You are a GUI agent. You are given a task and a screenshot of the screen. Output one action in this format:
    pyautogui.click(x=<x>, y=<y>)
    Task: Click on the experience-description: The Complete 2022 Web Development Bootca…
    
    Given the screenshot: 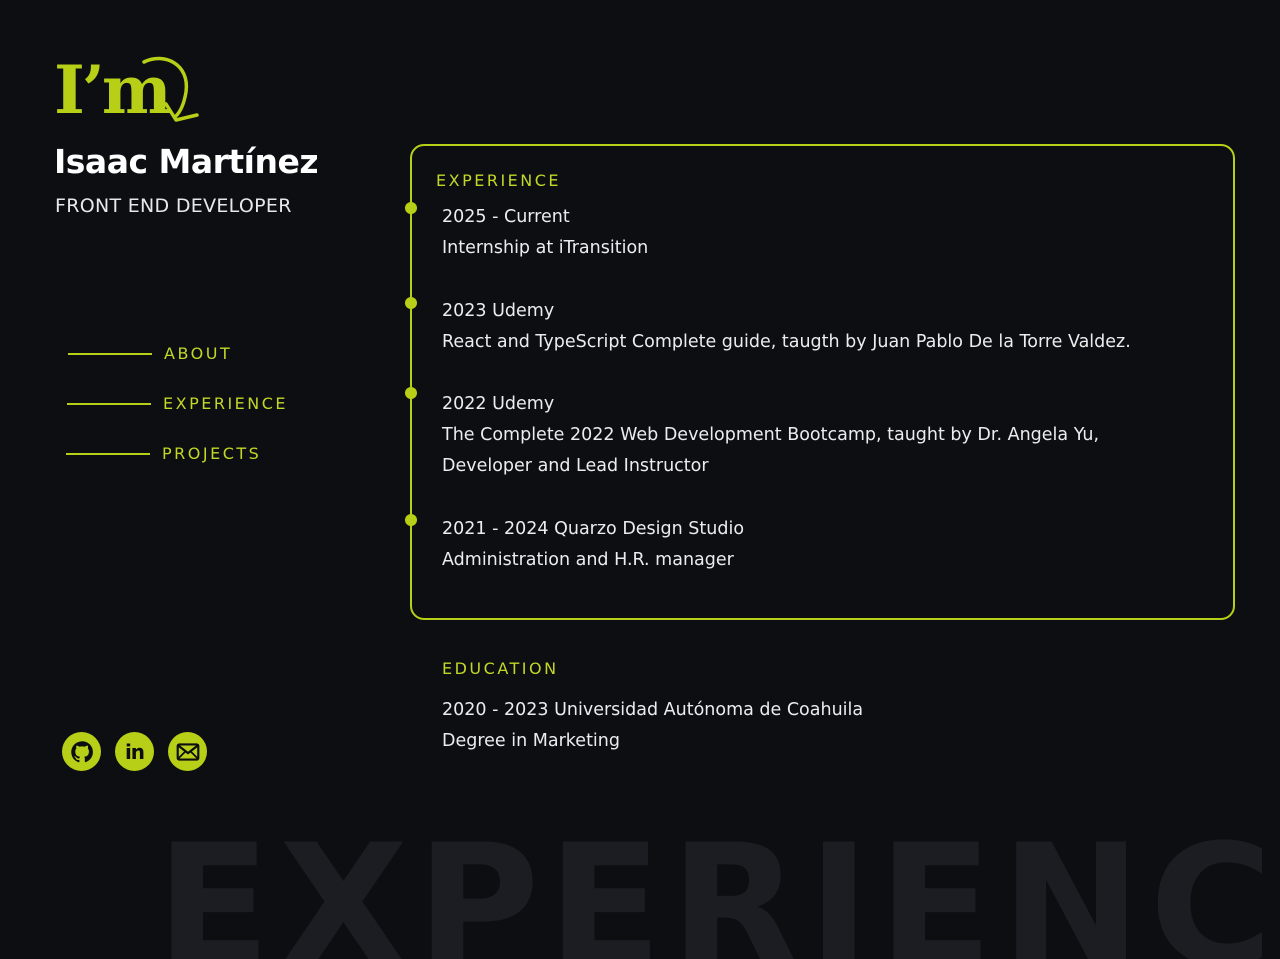 What is the action you would take?
    pyautogui.click(x=771, y=435)
    